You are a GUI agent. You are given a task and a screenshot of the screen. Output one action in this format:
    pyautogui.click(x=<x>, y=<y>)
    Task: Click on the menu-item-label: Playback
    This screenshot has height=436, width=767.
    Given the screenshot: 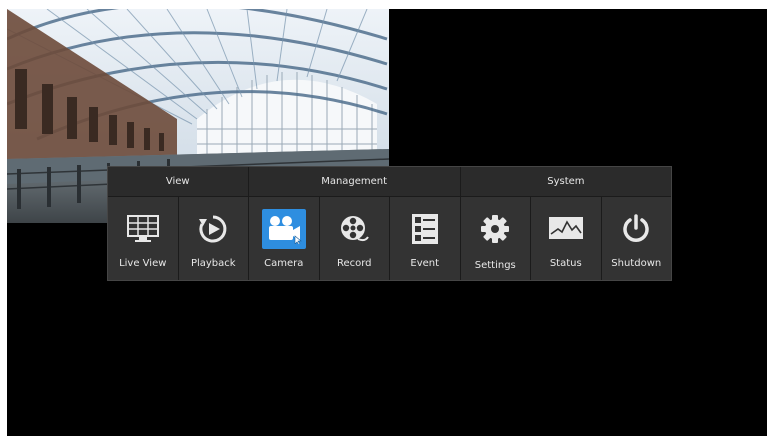 What is the action you would take?
    pyautogui.click(x=213, y=263)
    